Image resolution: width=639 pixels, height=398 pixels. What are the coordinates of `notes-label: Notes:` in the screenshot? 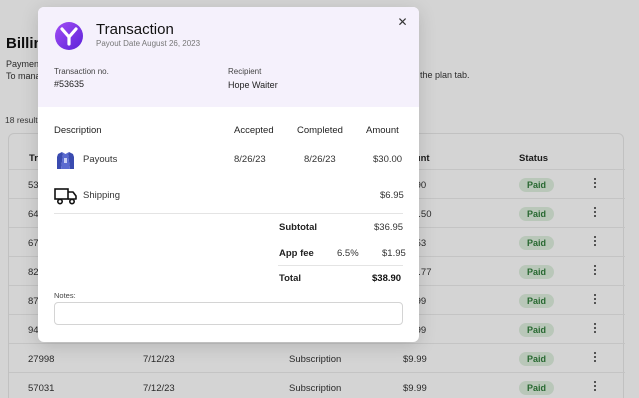 It's located at (65, 295).